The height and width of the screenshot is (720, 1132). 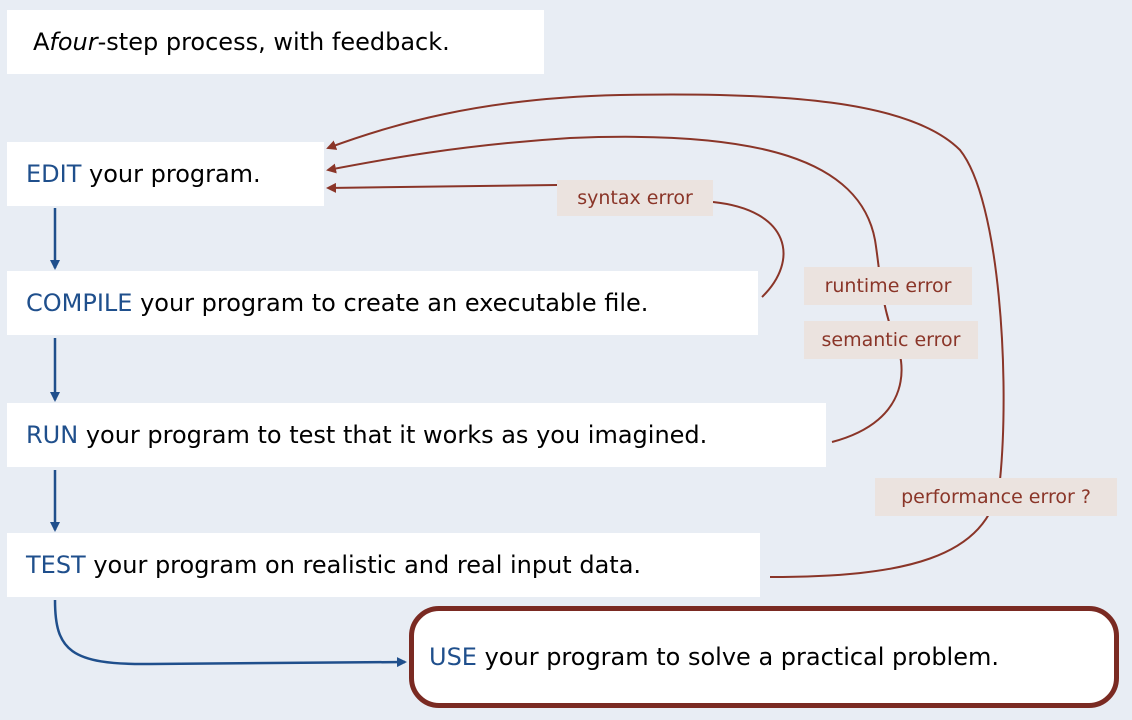 What do you see at coordinates (891, 340) in the screenshot?
I see `semantic-error-label: semantic error` at bounding box center [891, 340].